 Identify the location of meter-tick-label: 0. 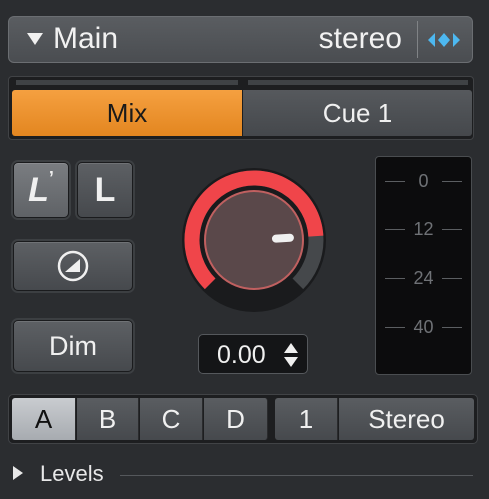
(423, 181).